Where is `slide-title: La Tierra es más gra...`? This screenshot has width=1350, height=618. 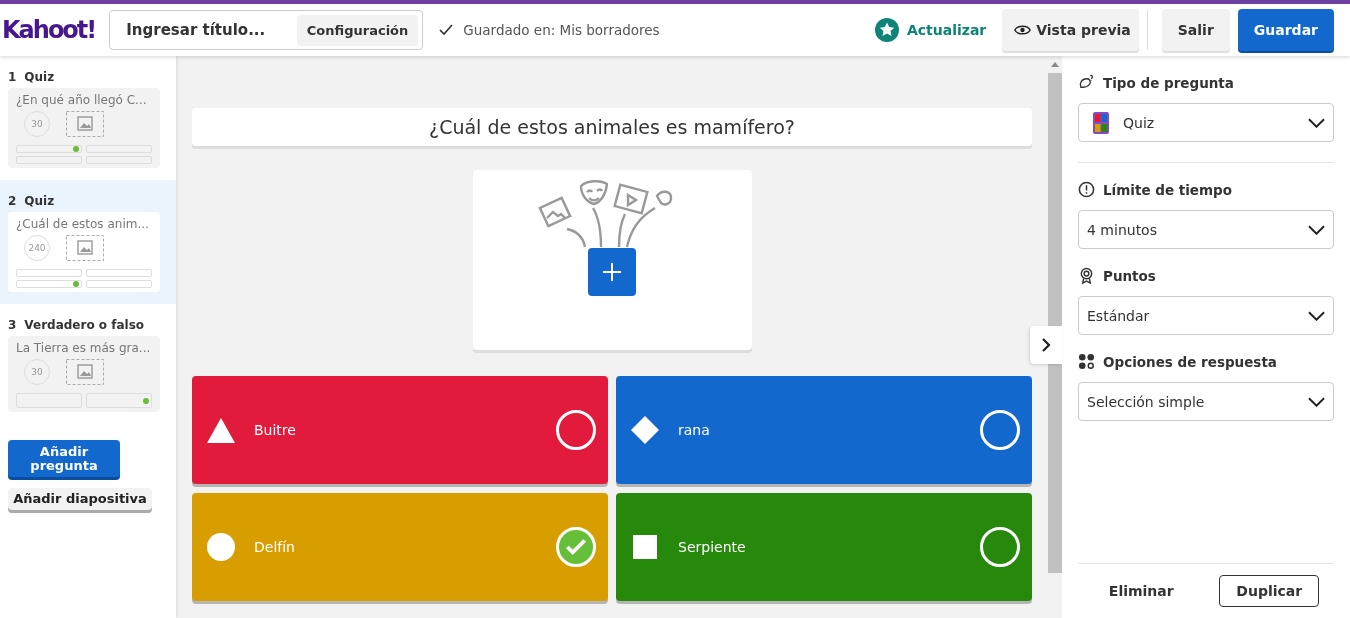 slide-title: La Tierra es más gra... is located at coordinates (84, 348).